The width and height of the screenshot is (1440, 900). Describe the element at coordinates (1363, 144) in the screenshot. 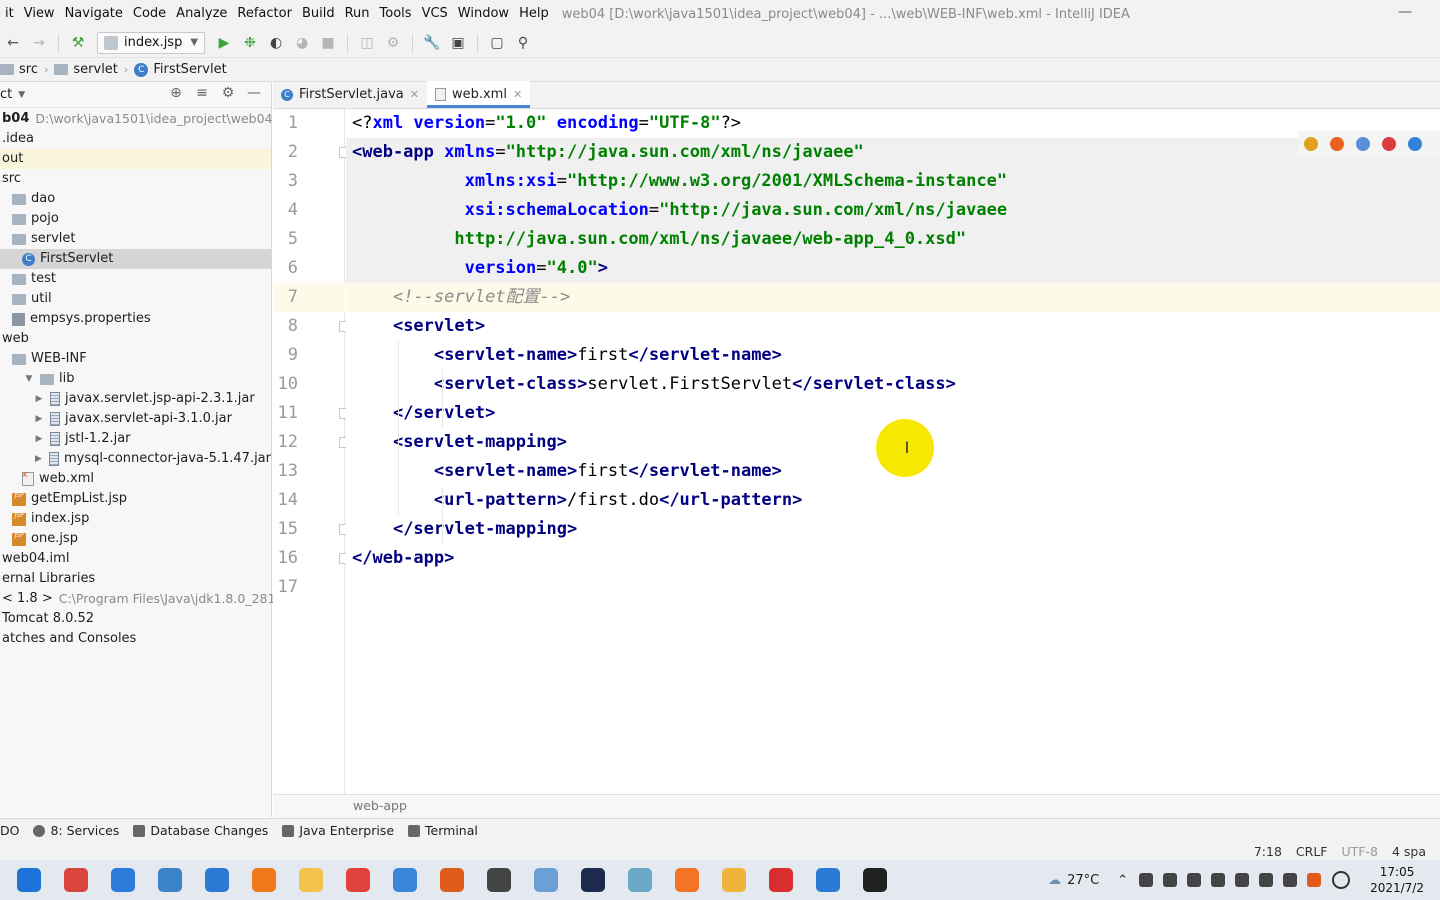

I see `safari-icon` at that location.